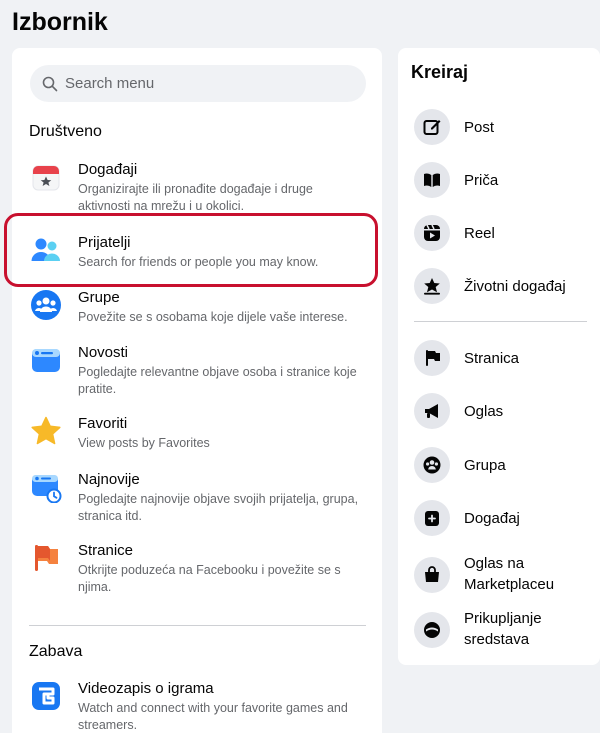  What do you see at coordinates (499, 127) in the screenshot?
I see `create-item-post: Post` at bounding box center [499, 127].